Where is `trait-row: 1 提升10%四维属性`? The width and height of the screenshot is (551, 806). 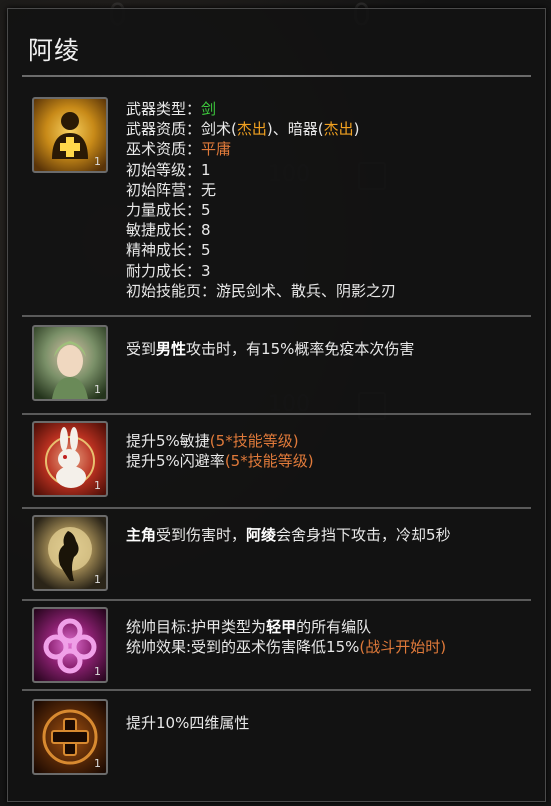
trait-row: 1 提升10%四维属性 is located at coordinates (282, 740).